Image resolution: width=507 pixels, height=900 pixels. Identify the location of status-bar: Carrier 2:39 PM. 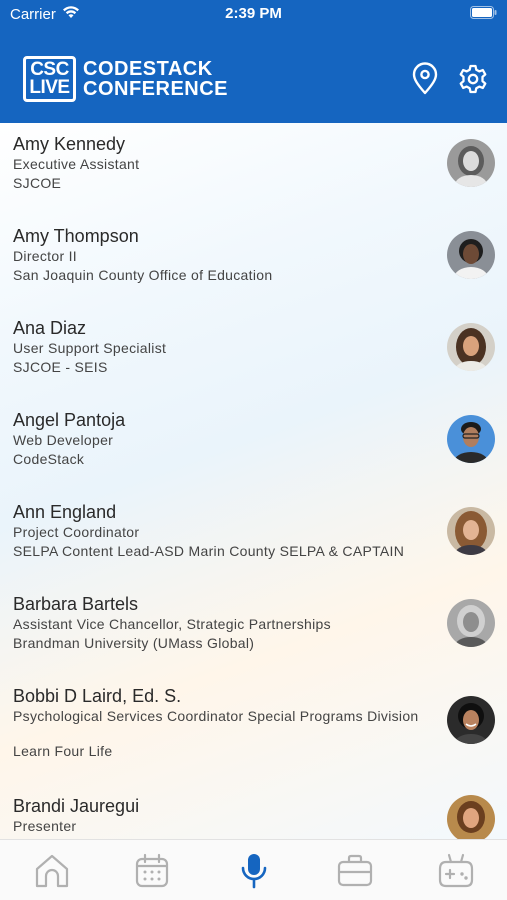
(253, 15).